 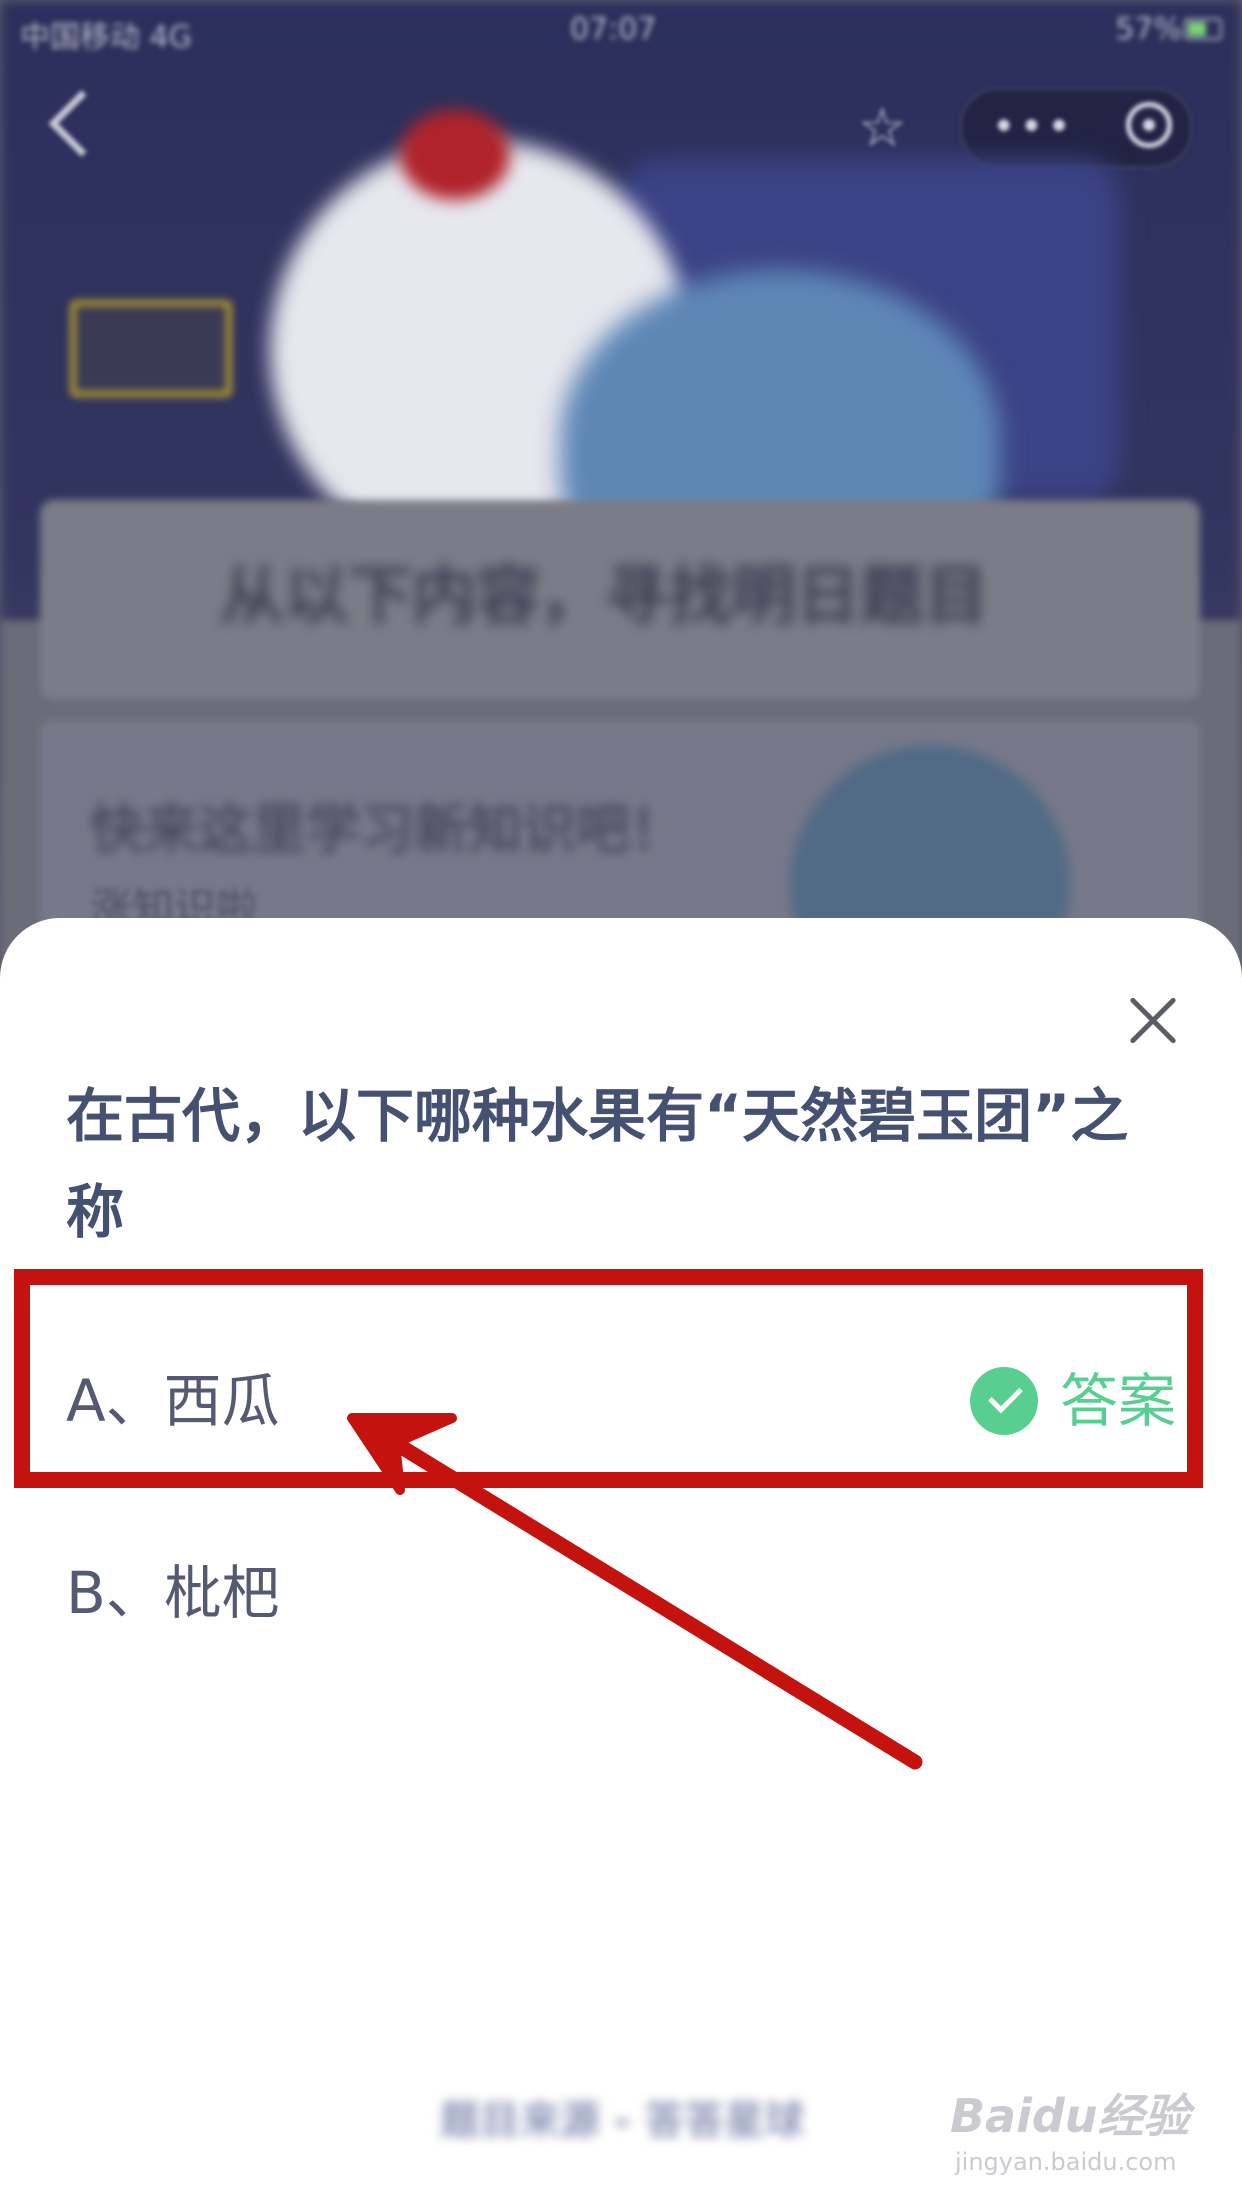 What do you see at coordinates (1153, 1021) in the screenshot?
I see `close-icon` at bounding box center [1153, 1021].